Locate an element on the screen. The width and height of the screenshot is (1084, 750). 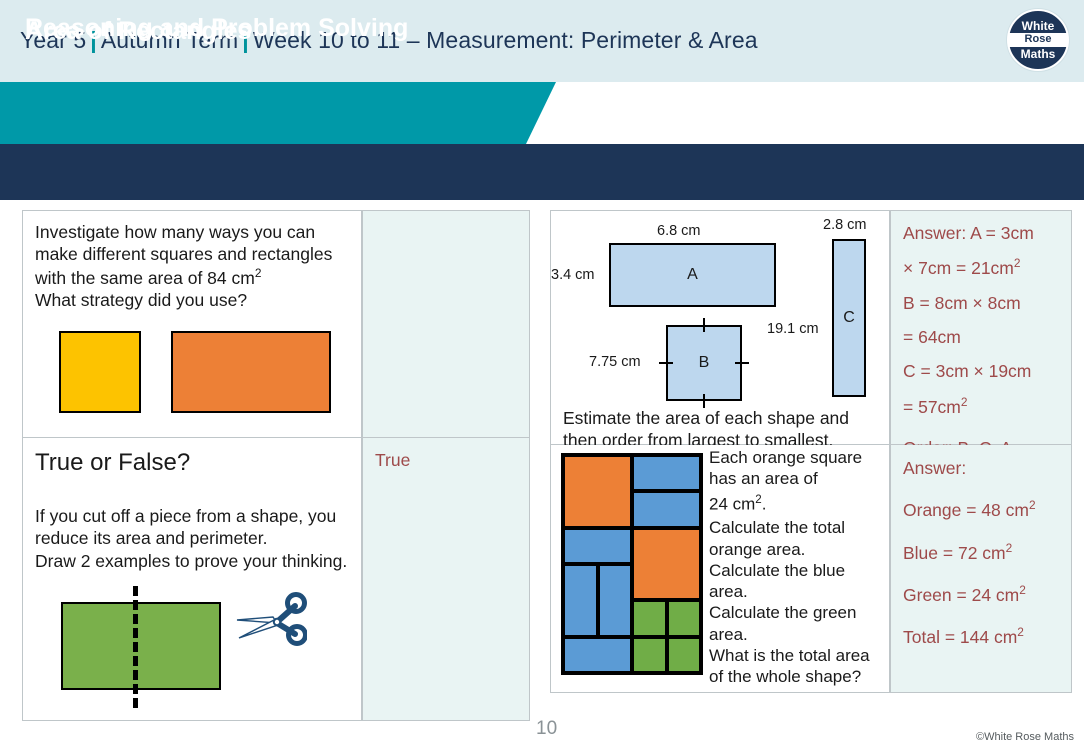
q4-line-9: area. is located at coordinates (728, 634).